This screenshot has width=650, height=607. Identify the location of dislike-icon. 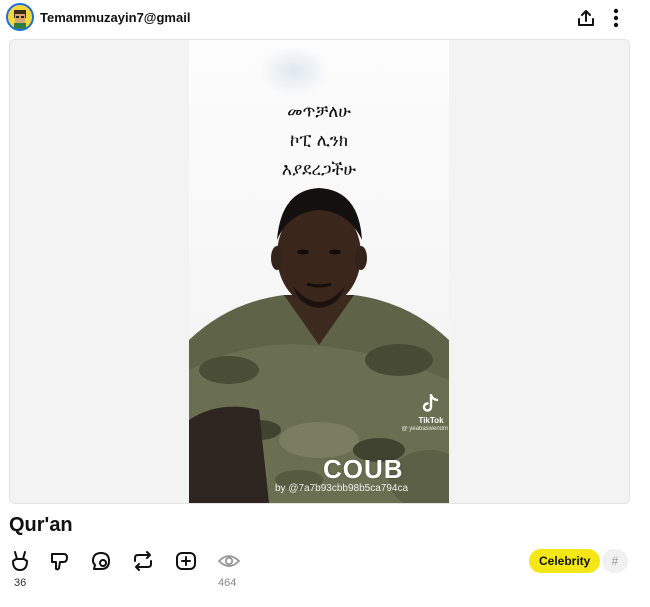
(59, 562).